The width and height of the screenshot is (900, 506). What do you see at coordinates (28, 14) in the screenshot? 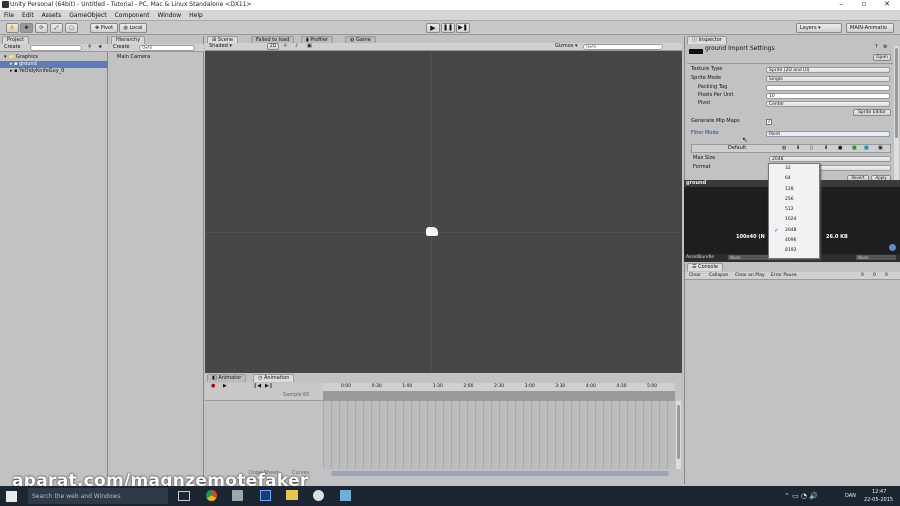
I see `menu-edit: Edit` at bounding box center [28, 14].